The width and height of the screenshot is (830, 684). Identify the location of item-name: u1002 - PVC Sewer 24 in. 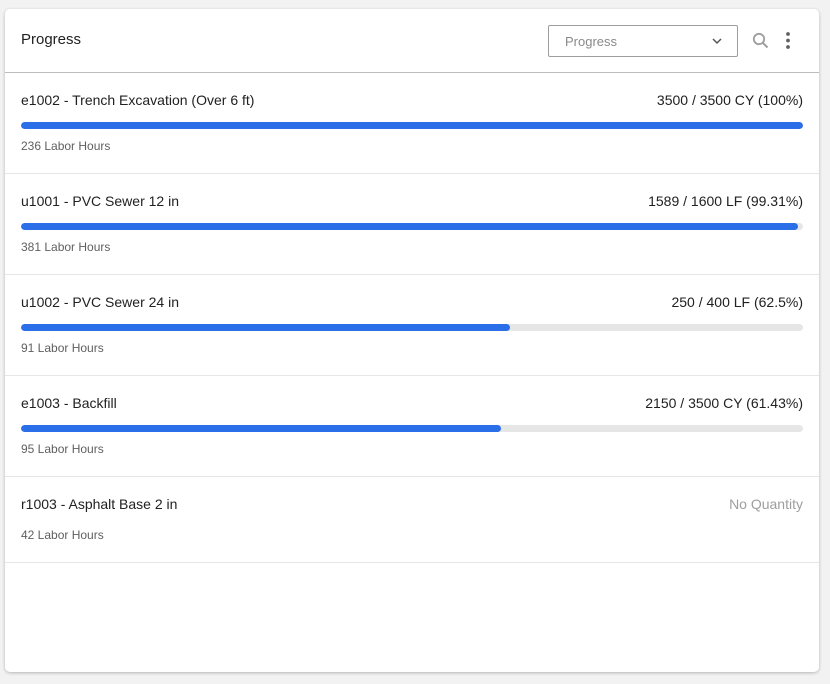
(100, 302).